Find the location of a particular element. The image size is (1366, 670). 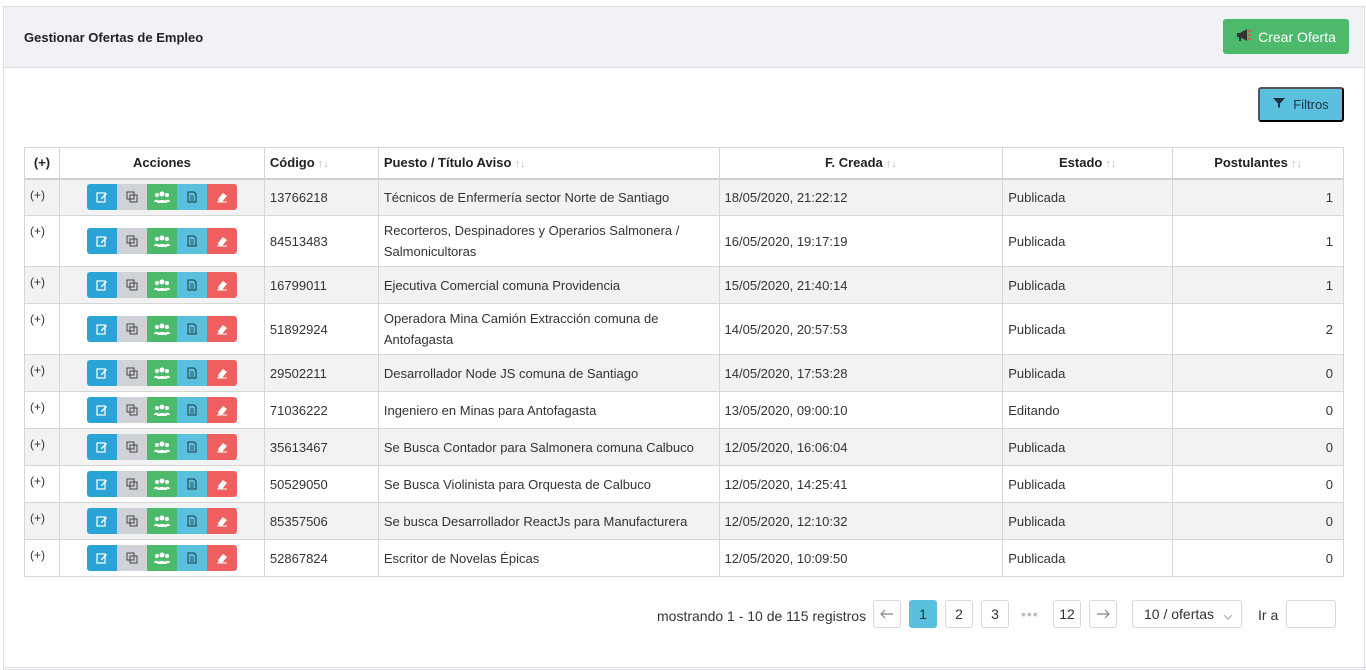

row-actions is located at coordinates (161, 410).